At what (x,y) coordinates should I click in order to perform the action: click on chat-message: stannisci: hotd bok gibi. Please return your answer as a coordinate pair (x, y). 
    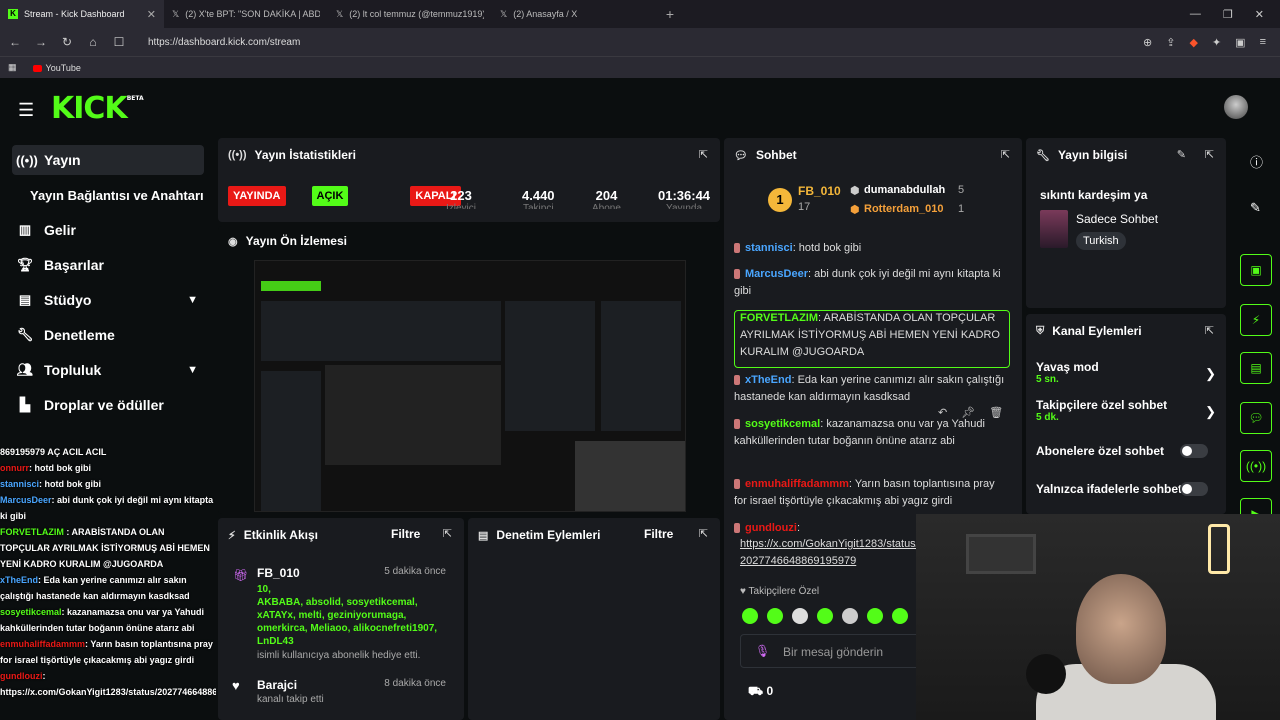
    Looking at the image, I should click on (871, 248).